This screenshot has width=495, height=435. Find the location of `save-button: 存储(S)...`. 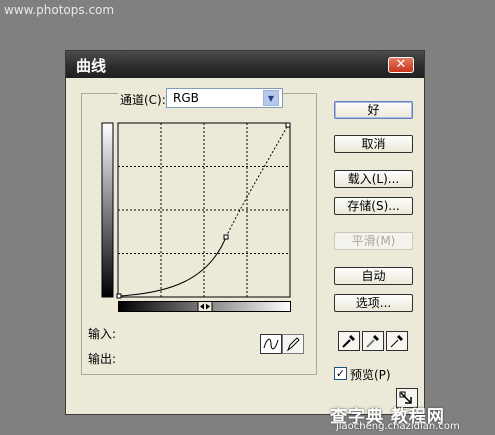

save-button: 存储(S)... is located at coordinates (373, 206).